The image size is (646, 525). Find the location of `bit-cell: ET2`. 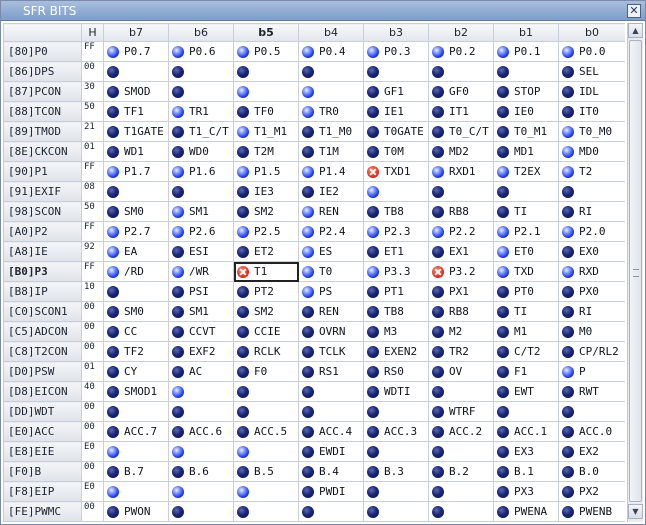

bit-cell: ET2 is located at coordinates (266, 251).